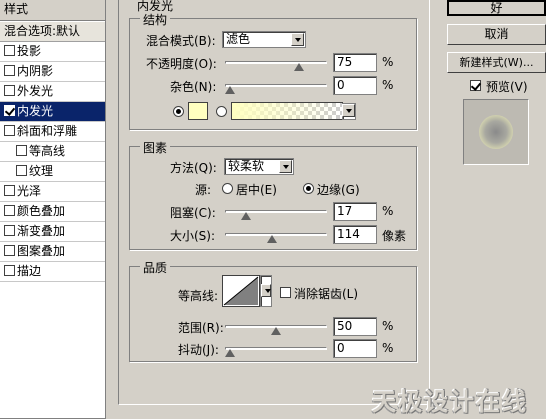 Image resolution: width=546 pixels, height=419 pixels. What do you see at coordinates (198, 296) in the screenshot?
I see `contour-label: 等高线:` at bounding box center [198, 296].